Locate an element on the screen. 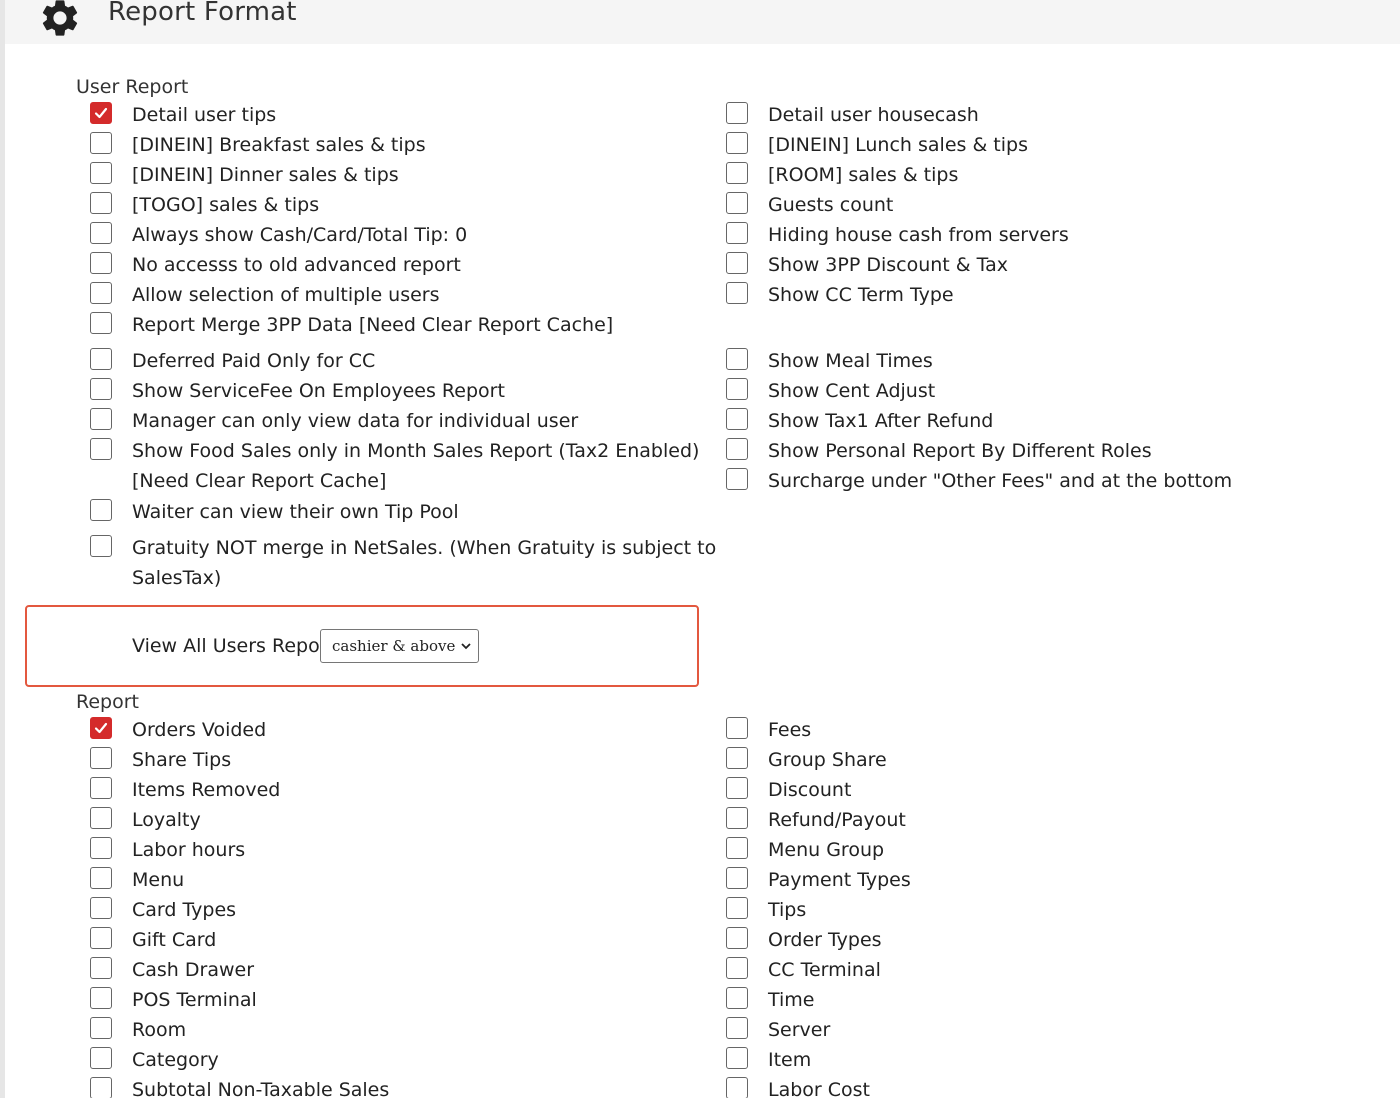 This screenshot has width=1400, height=1098. chevron-down-icon is located at coordinates (466, 646).